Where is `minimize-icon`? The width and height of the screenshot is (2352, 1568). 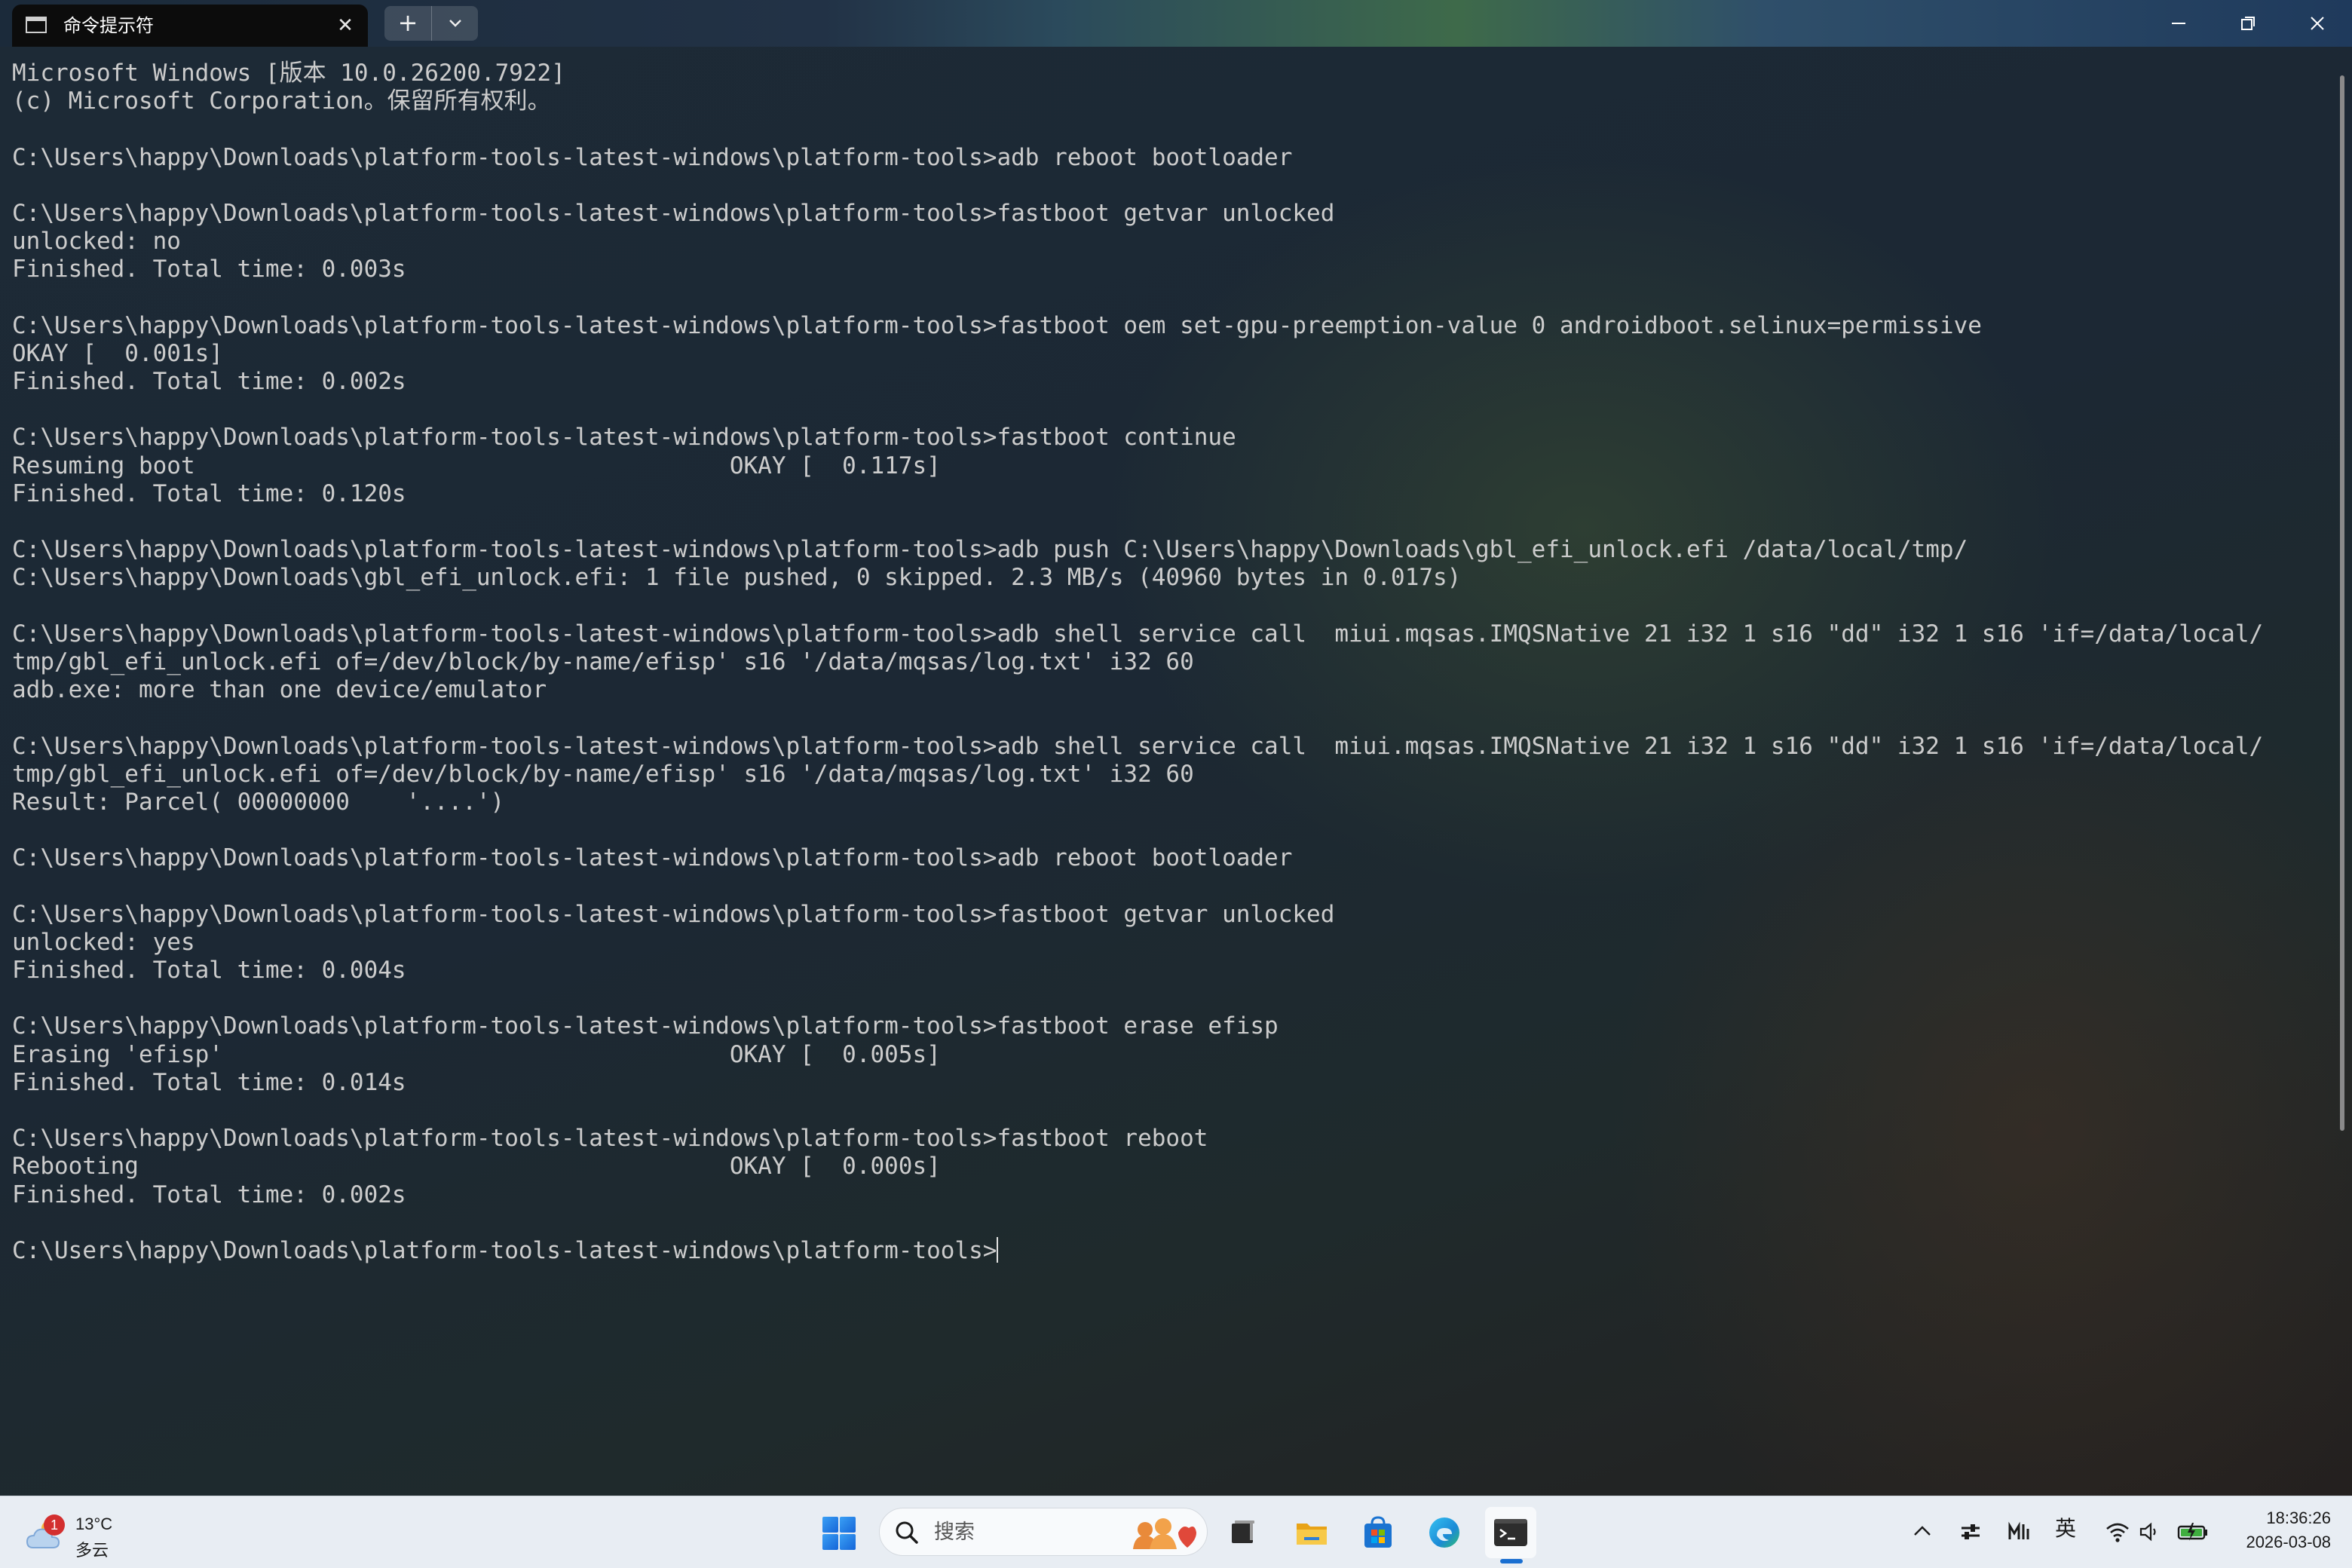 minimize-icon is located at coordinates (2178, 23).